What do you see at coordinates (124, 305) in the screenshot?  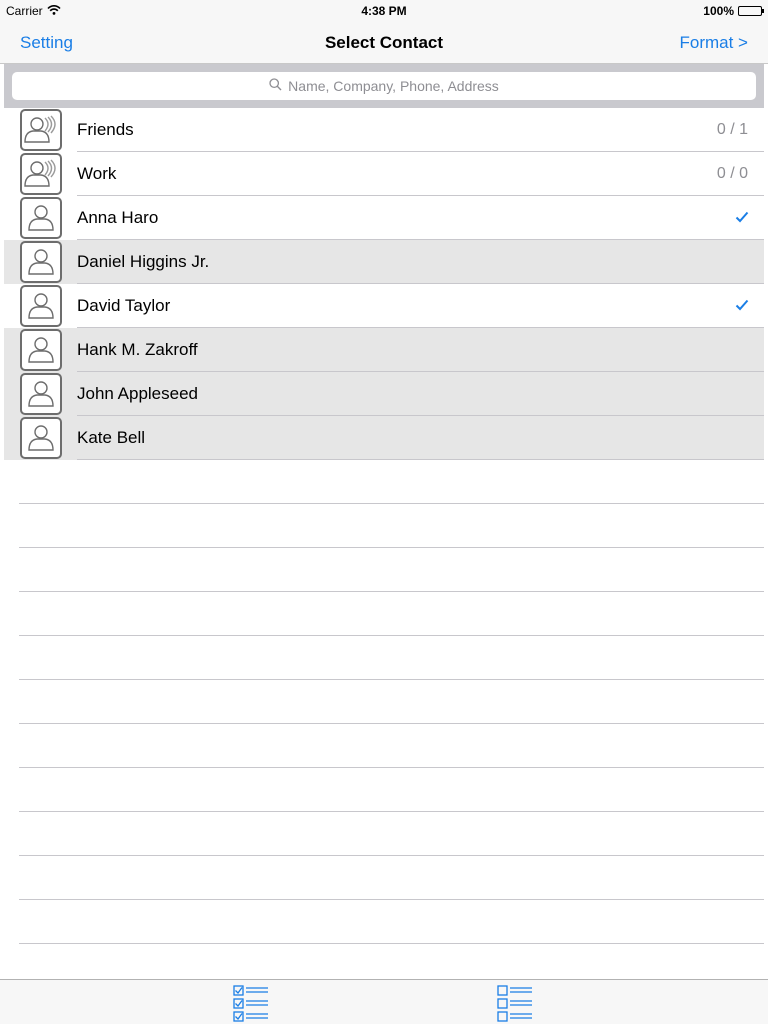 I see `contact-row-label: David Taylor` at bounding box center [124, 305].